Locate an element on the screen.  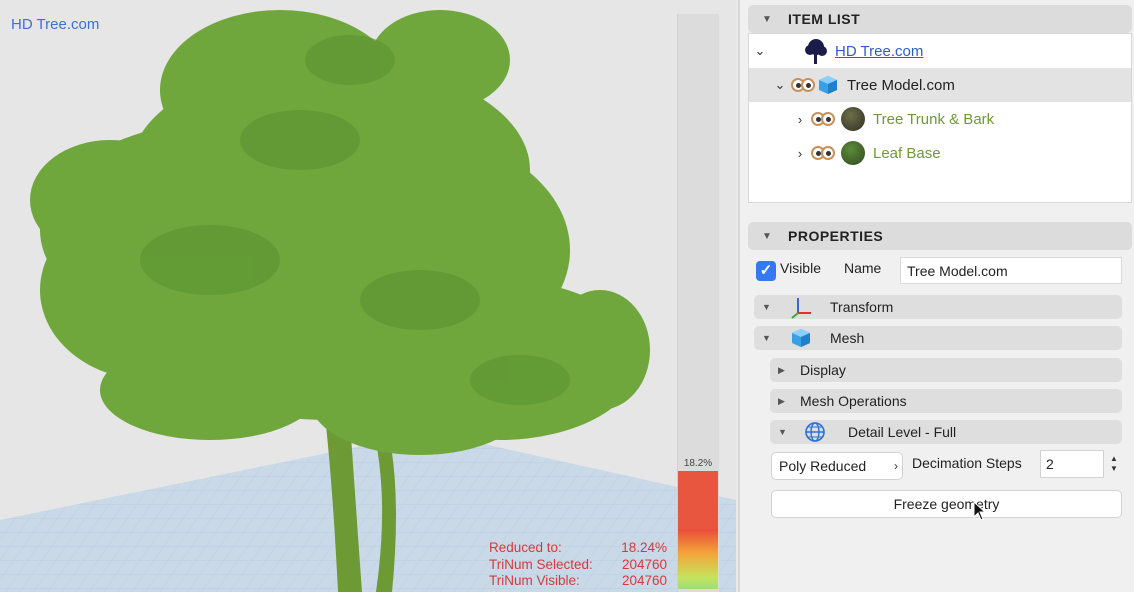
mesh-label: Mesh is located at coordinates (847, 338).